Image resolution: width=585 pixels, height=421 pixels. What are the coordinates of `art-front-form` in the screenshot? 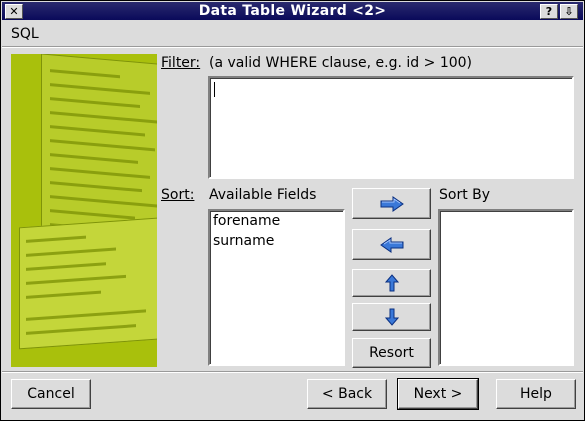 It's located at (88, 283).